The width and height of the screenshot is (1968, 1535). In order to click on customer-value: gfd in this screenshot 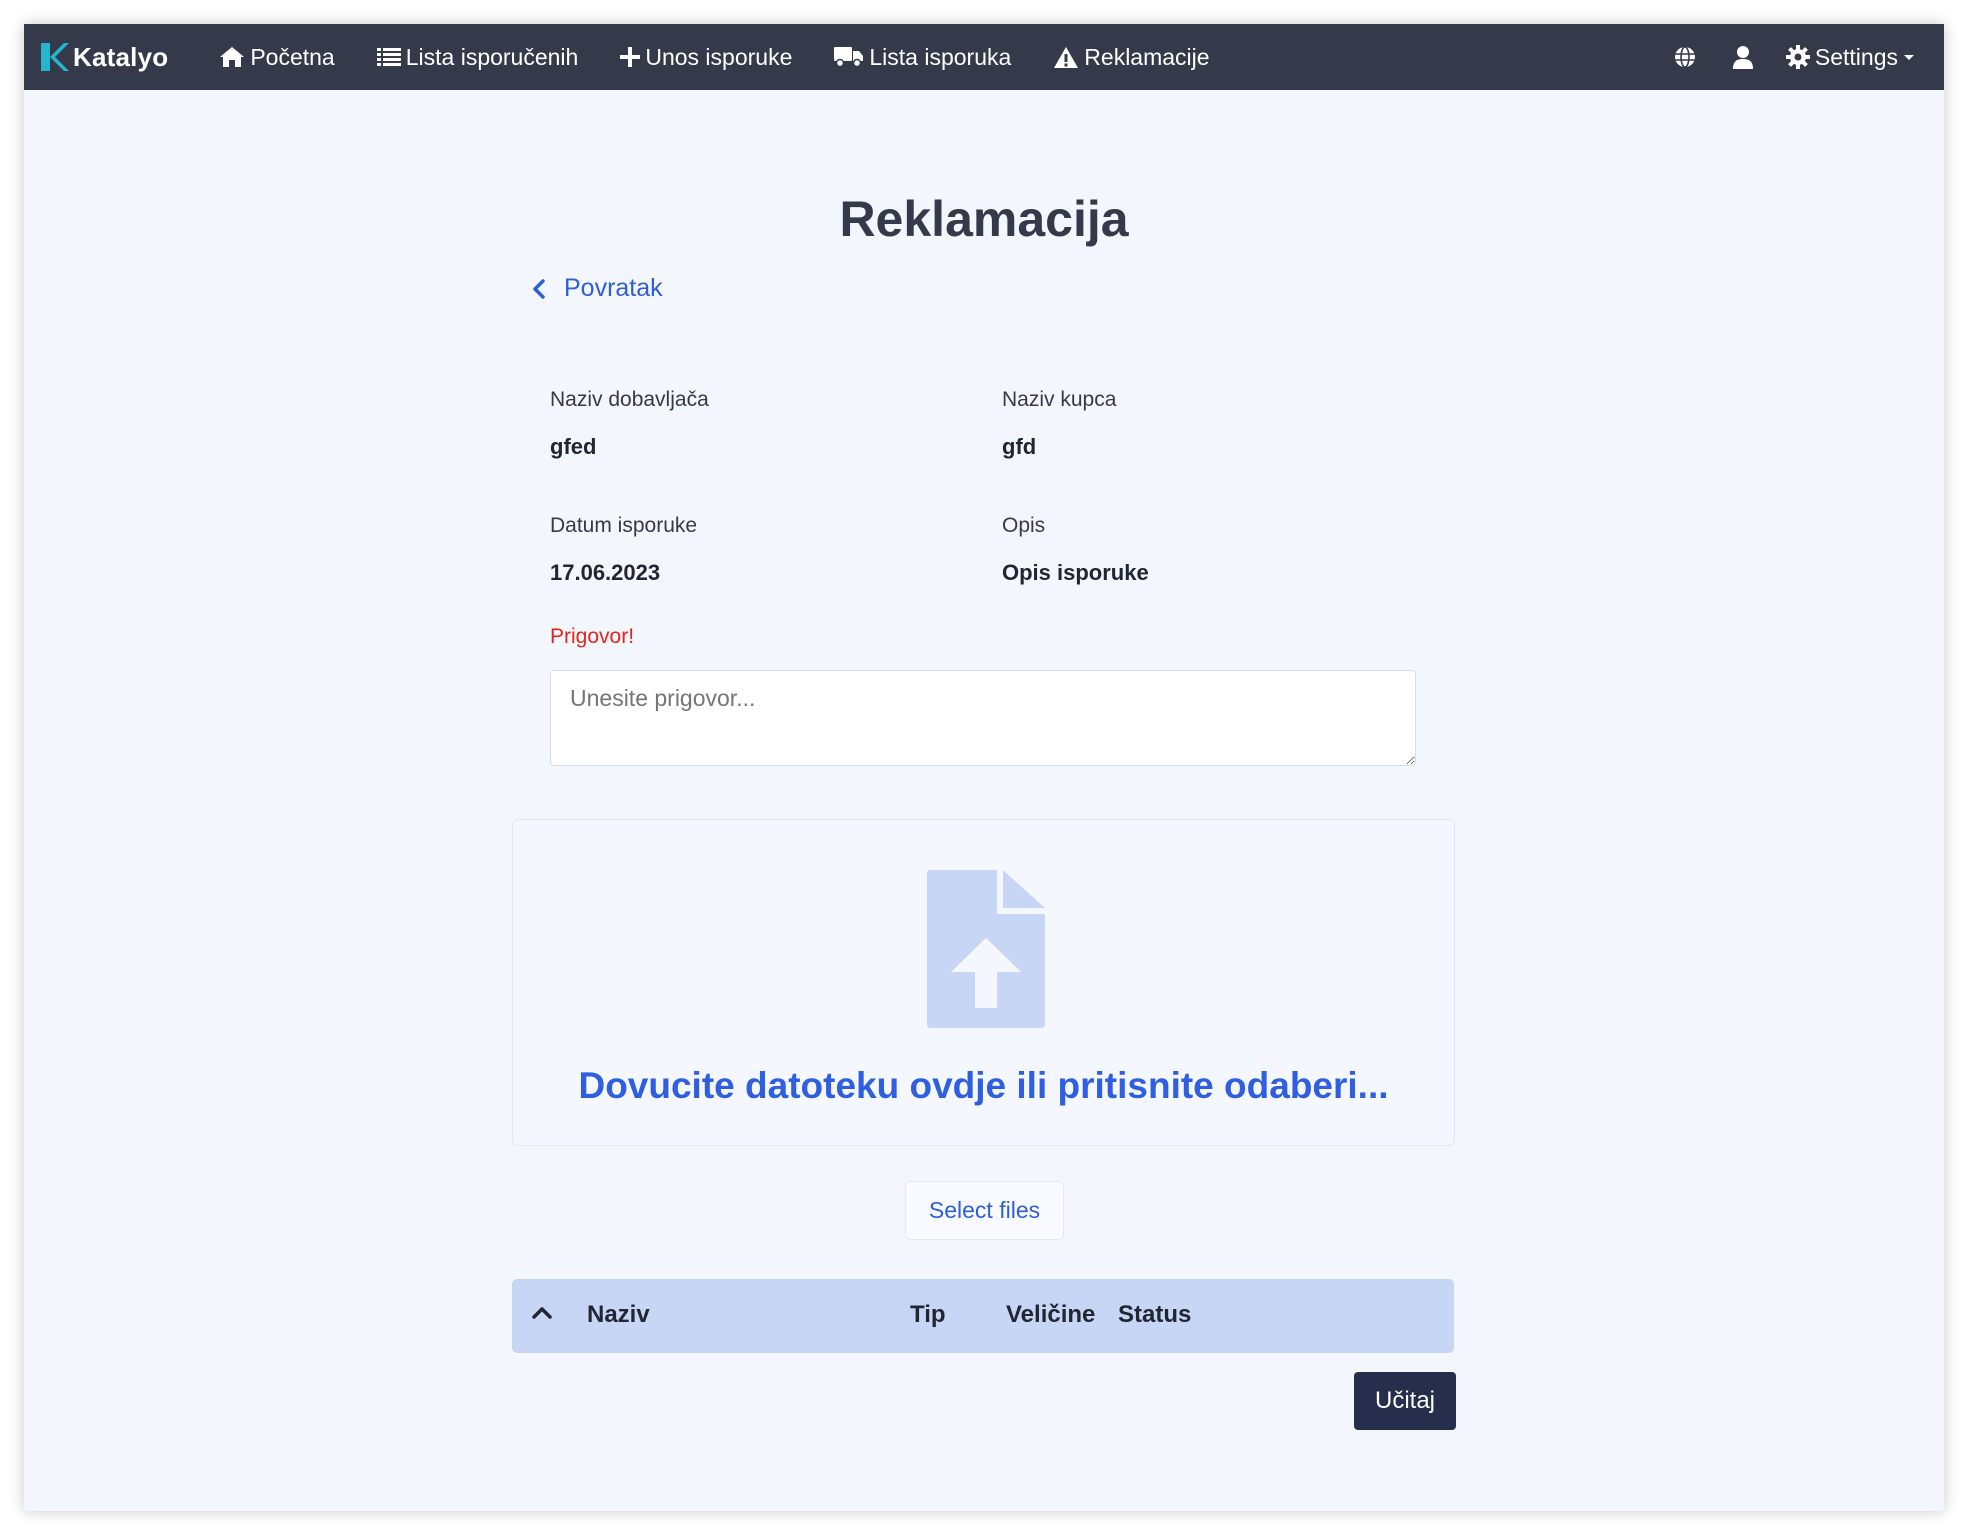, I will do `click(1019, 446)`.